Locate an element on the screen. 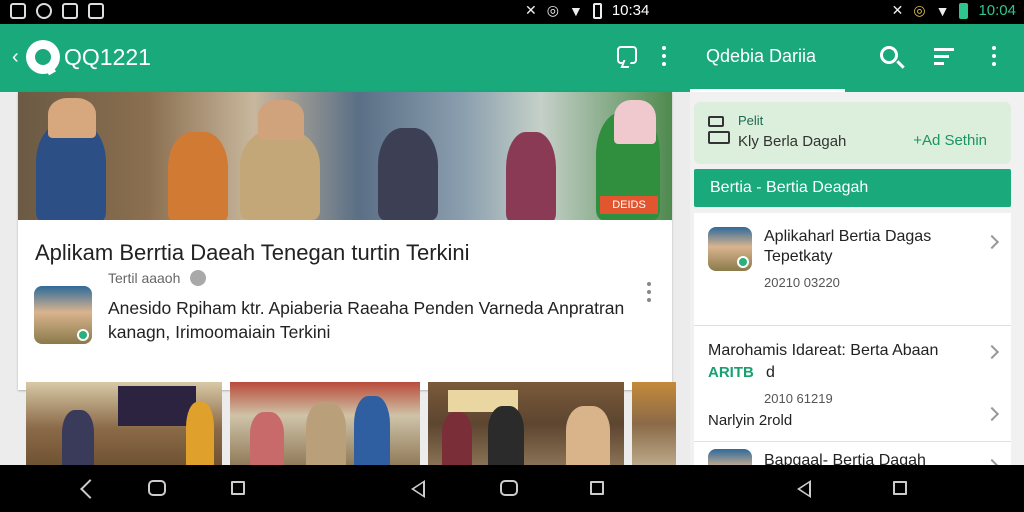 The width and height of the screenshot is (1024, 512). thumbnail-strip is located at coordinates (351, 423).